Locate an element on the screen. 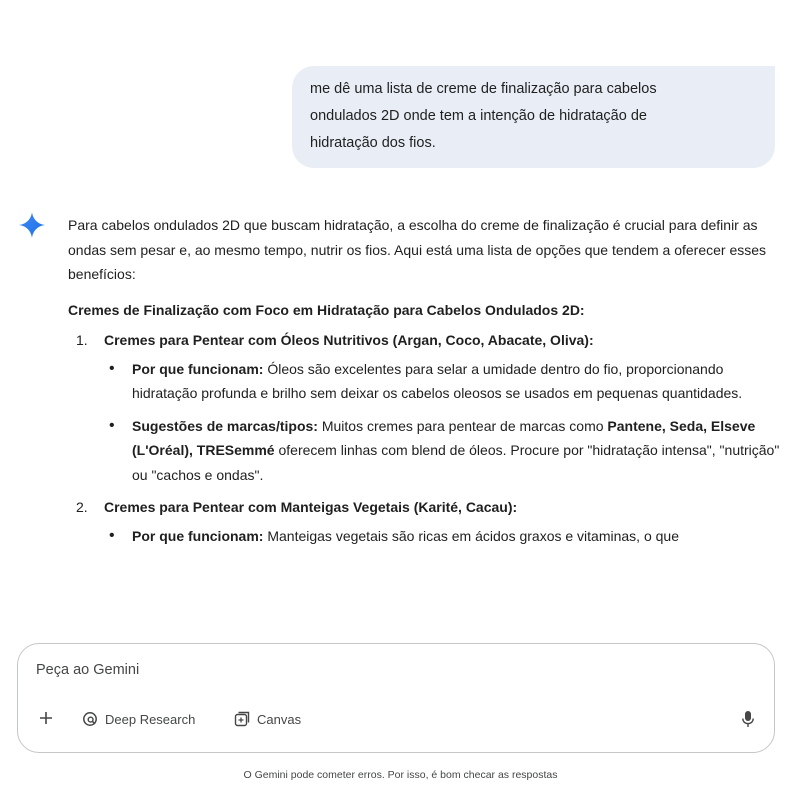 This screenshot has height=801, width=801. user-message-line: hidratação dos fios. is located at coordinates (373, 143).